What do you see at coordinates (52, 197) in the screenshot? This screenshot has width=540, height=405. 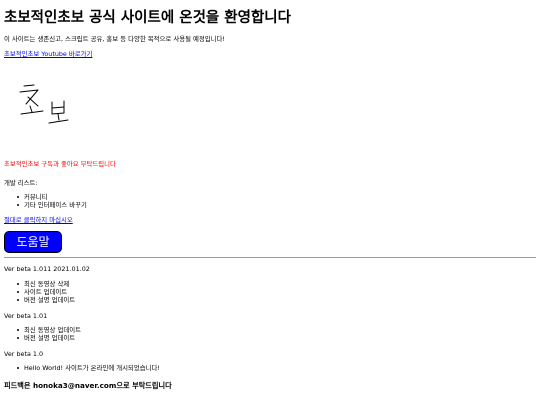 I see `list-item: 커뮤니티` at bounding box center [52, 197].